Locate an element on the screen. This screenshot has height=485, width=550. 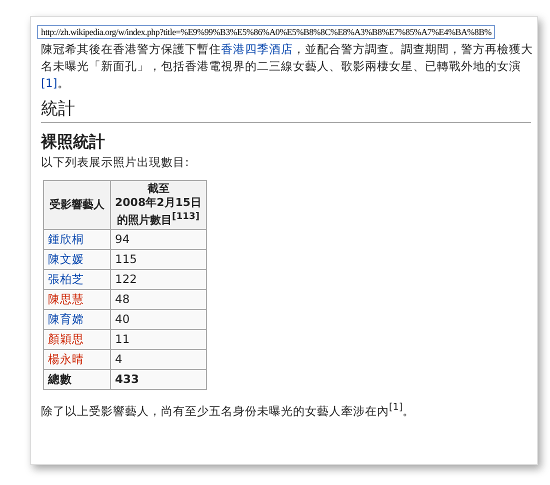
paragraph-text: 名未曝光「新面孔」，包括香港電視界的二三線女藝人、歌影兩棲女星、已轉戰外地的女演 is located at coordinates (281, 66).